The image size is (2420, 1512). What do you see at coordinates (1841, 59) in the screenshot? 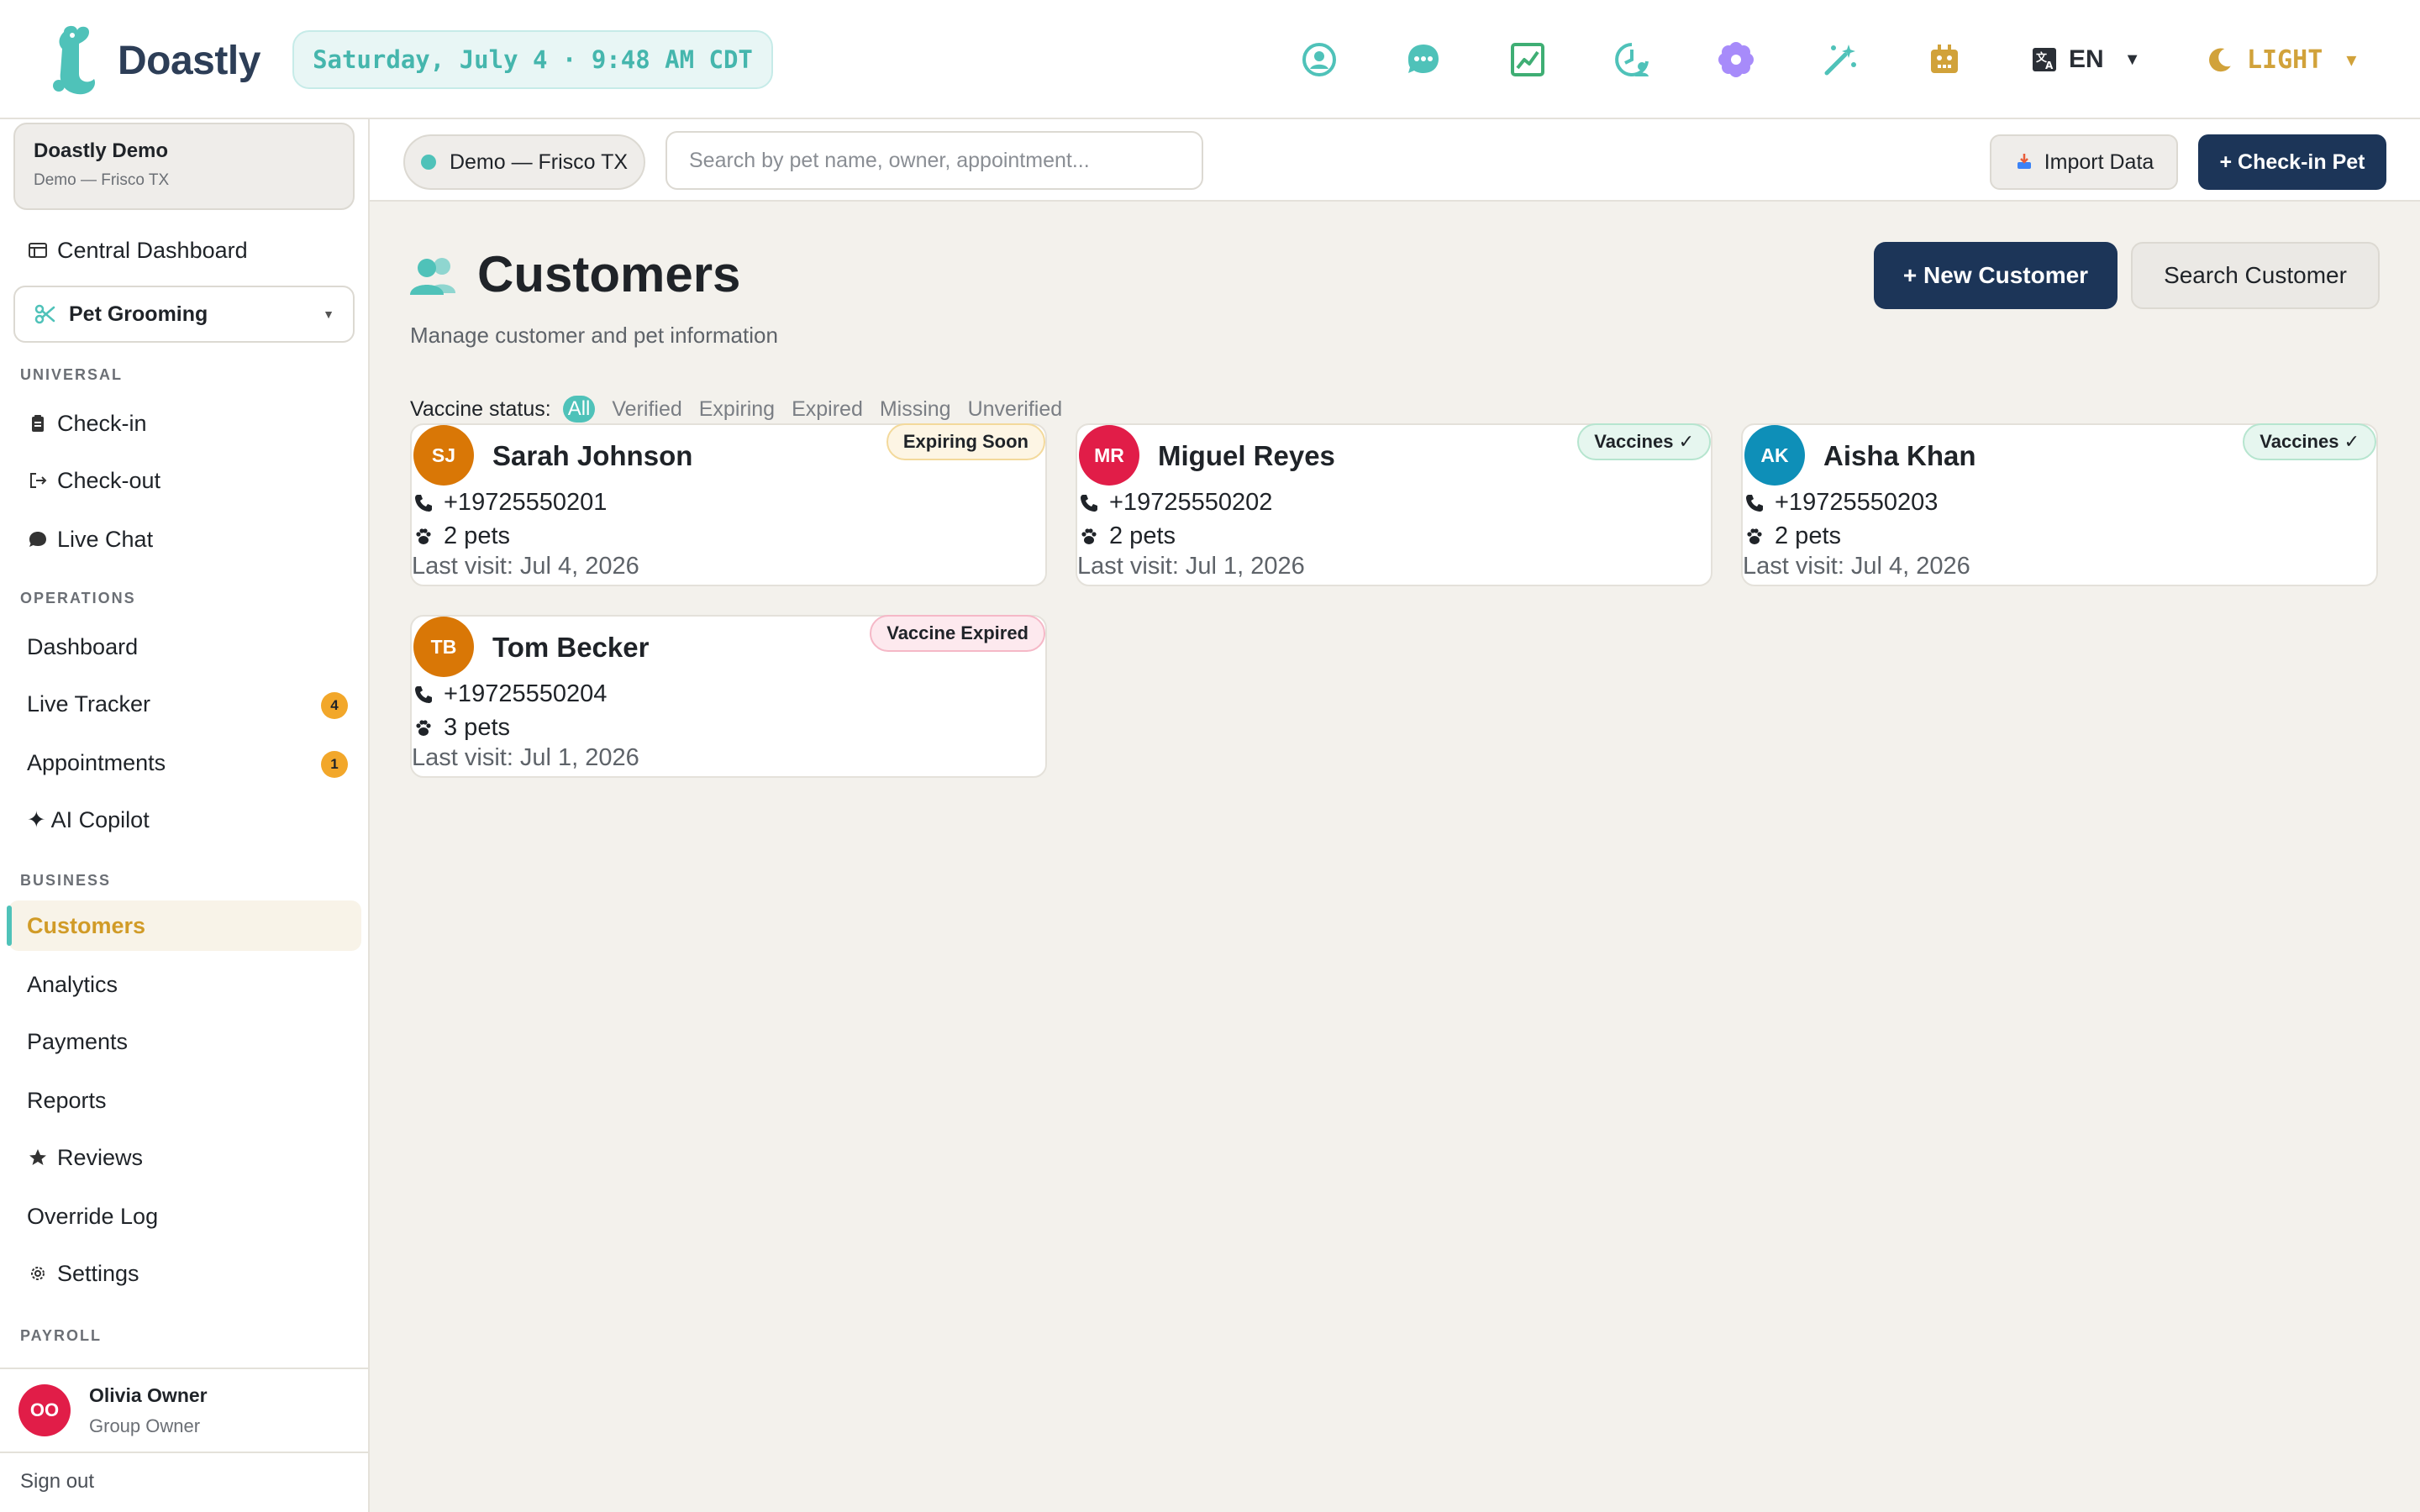
I see `magic-wand-icon` at bounding box center [1841, 59].